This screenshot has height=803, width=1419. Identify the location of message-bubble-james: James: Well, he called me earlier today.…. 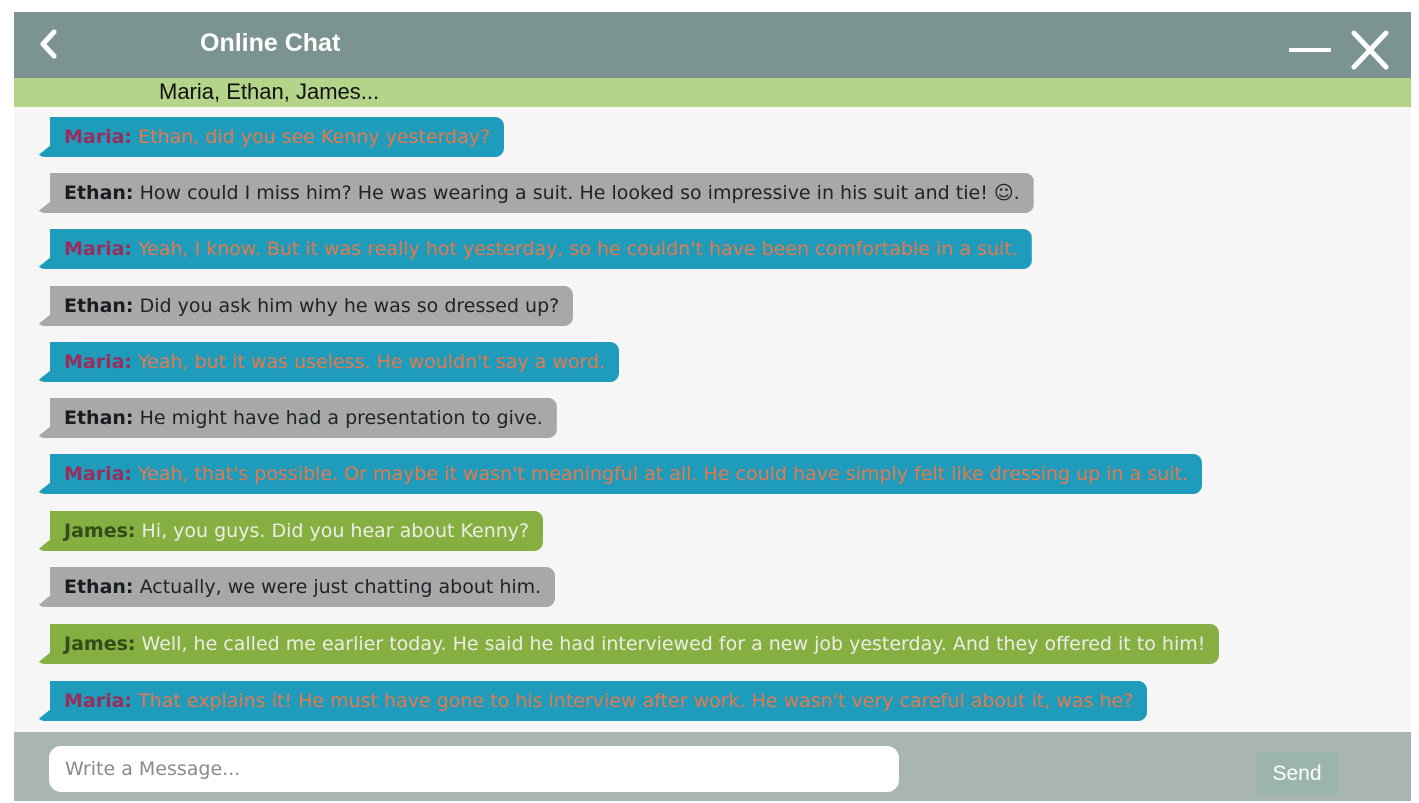
(628, 644).